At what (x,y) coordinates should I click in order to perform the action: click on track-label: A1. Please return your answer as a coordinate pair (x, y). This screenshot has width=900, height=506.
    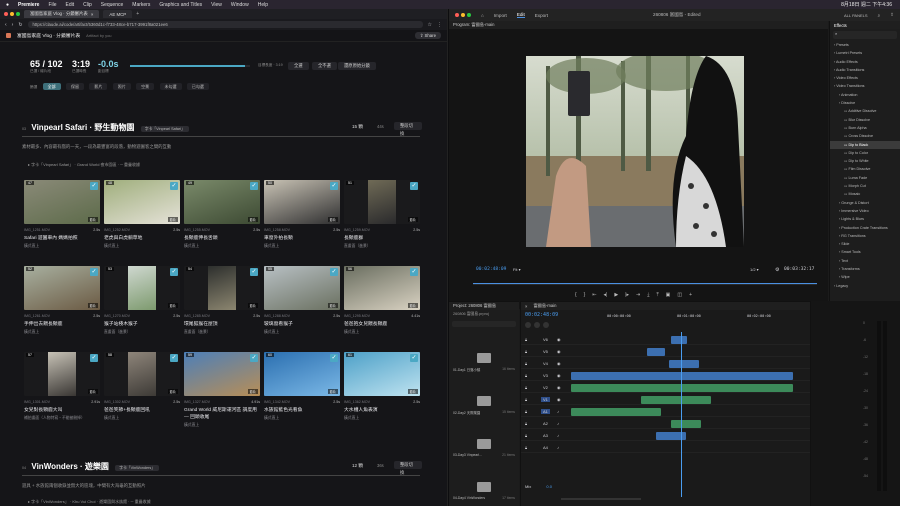
    Looking at the image, I should click on (545, 411).